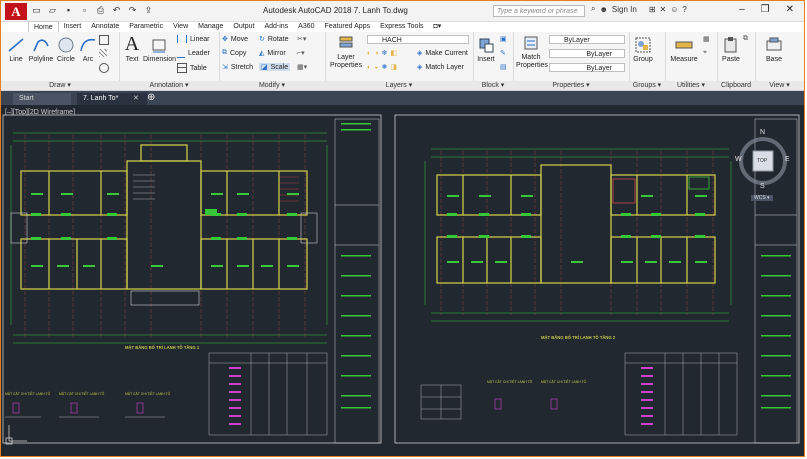 The image size is (807, 459). What do you see at coordinates (136, 98) in the screenshot?
I see `doc-tab-close-icon: ✕` at bounding box center [136, 98].